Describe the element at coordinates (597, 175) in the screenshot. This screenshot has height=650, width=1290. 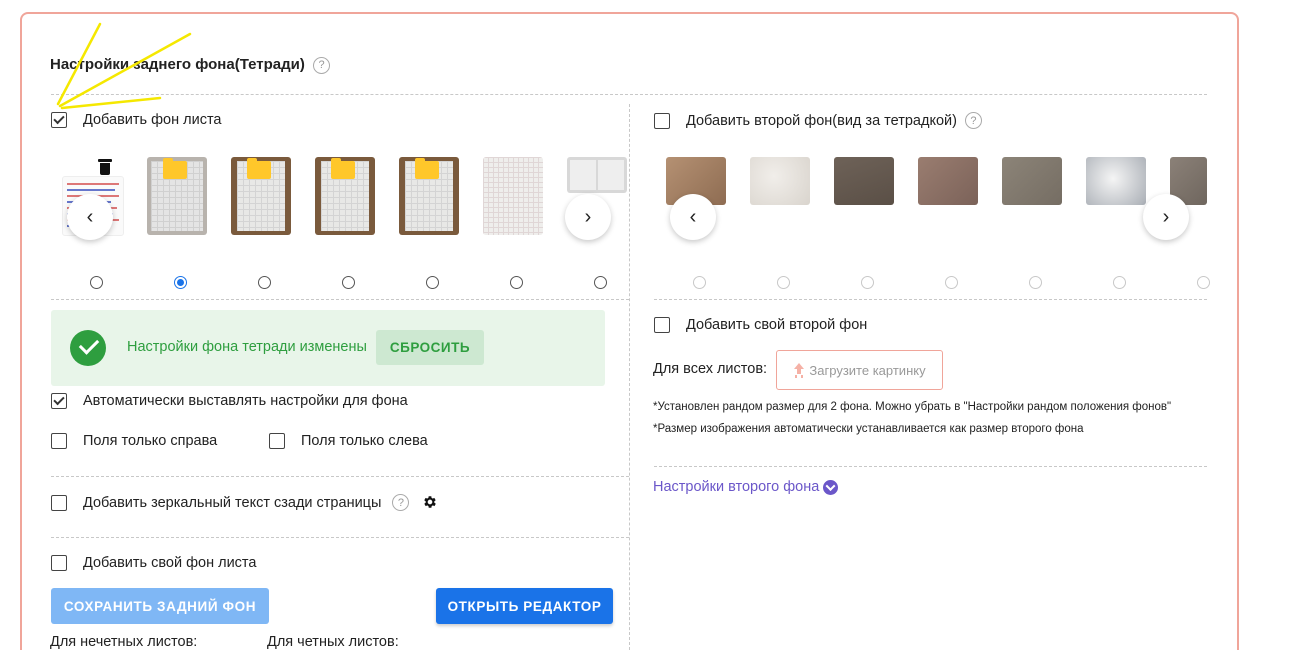
I see `thumbnail-notebook-open` at that location.